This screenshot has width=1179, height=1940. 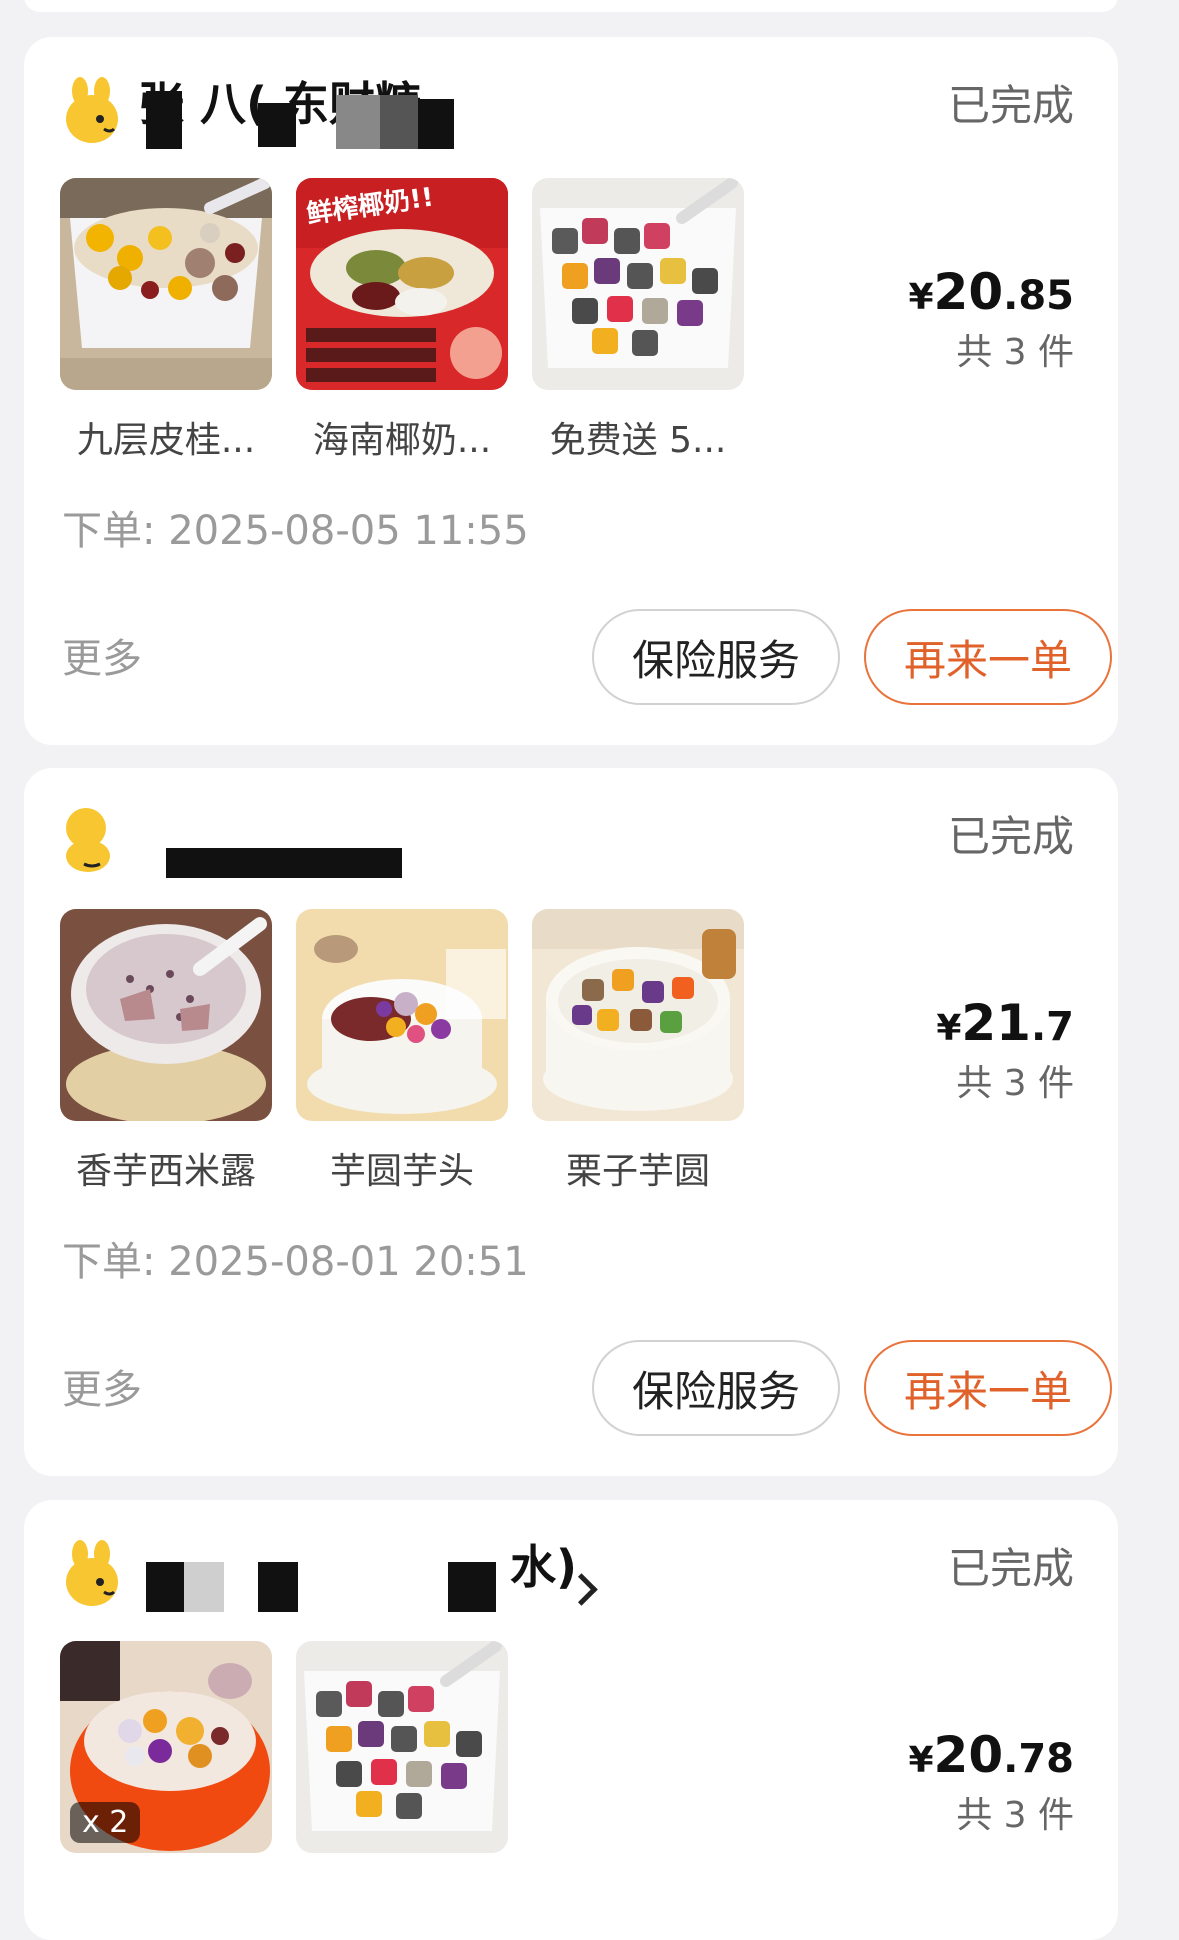 What do you see at coordinates (1038, 1759) in the screenshot?
I see `price-decimal: .78` at bounding box center [1038, 1759].